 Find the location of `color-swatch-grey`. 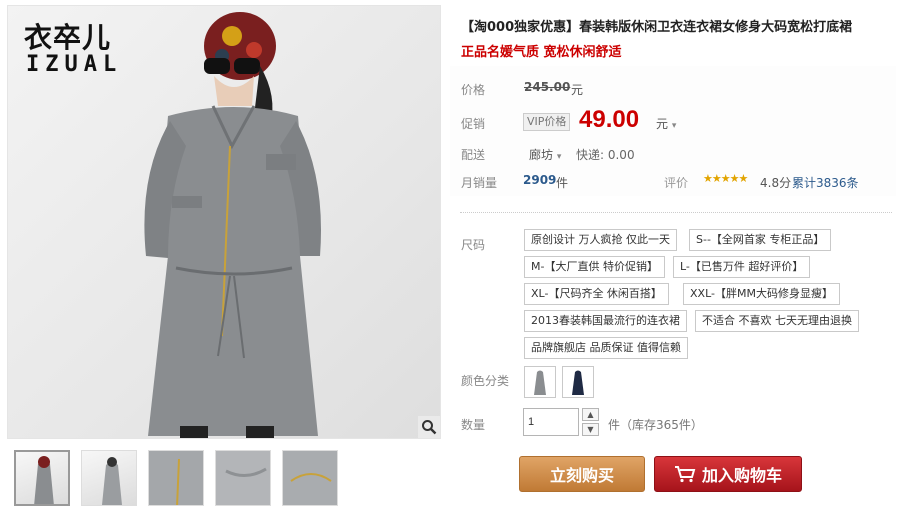

color-swatch-grey is located at coordinates (540, 382).